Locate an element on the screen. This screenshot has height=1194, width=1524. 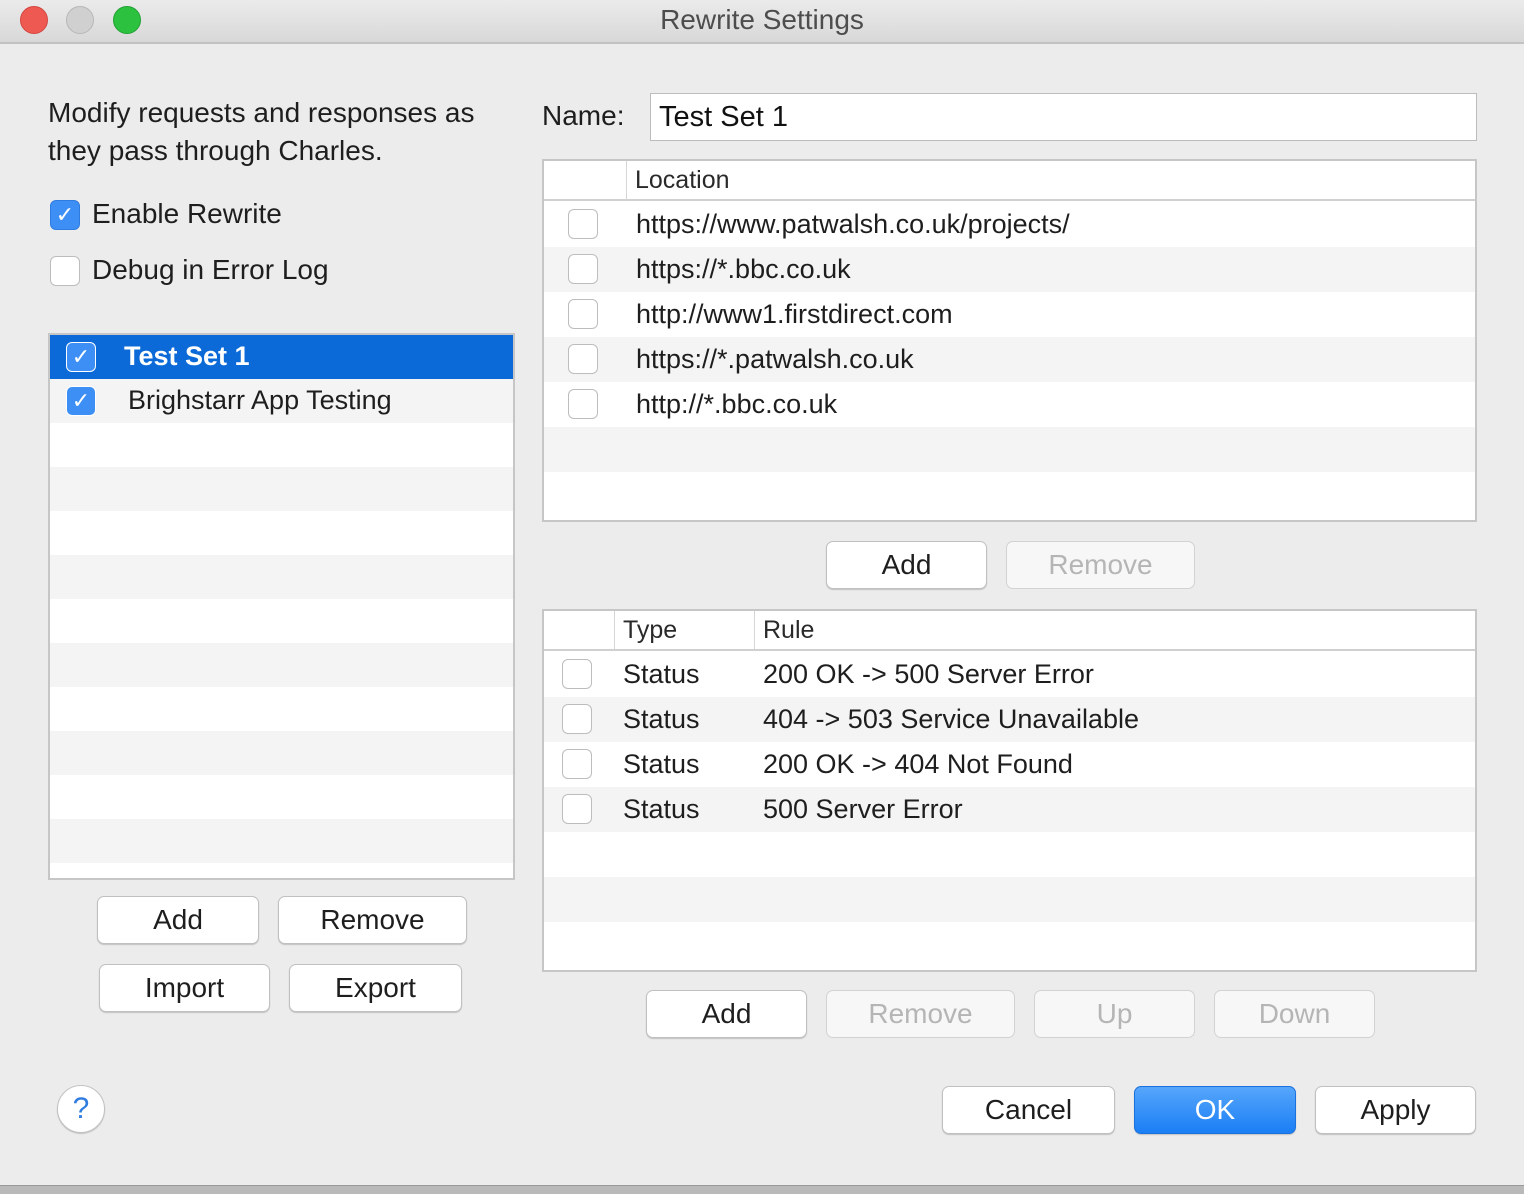
table-row: http://*.bbc.co.uk is located at coordinates (1009, 404).